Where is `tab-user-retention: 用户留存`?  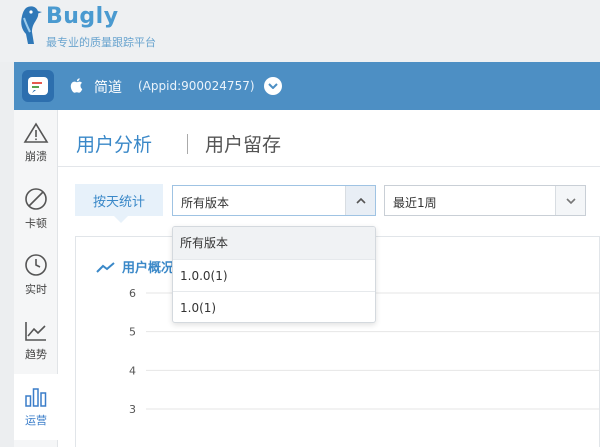 tab-user-retention: 用户留存 is located at coordinates (243, 143).